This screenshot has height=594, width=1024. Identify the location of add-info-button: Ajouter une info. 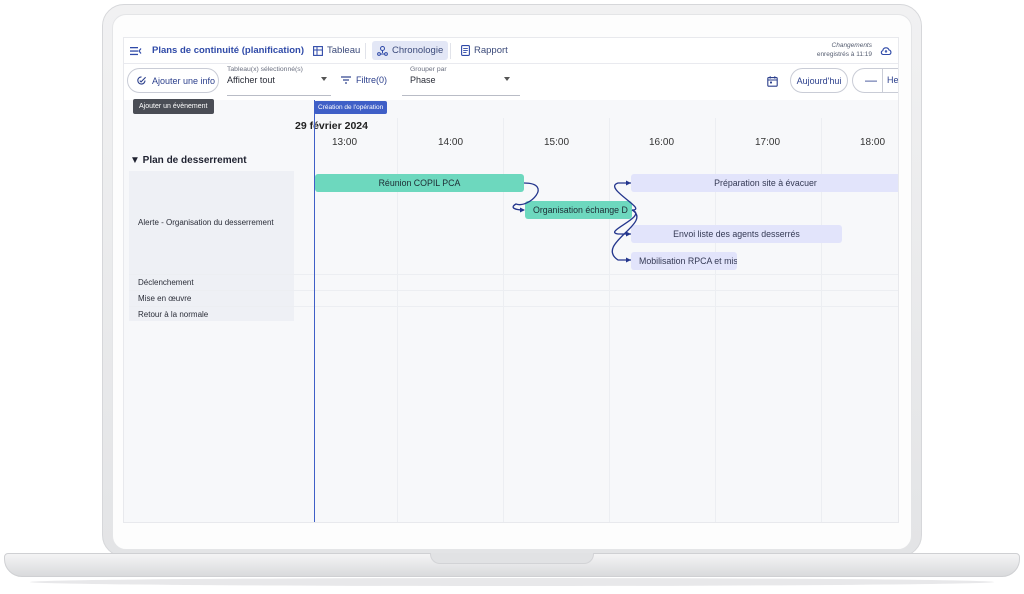
(173, 80).